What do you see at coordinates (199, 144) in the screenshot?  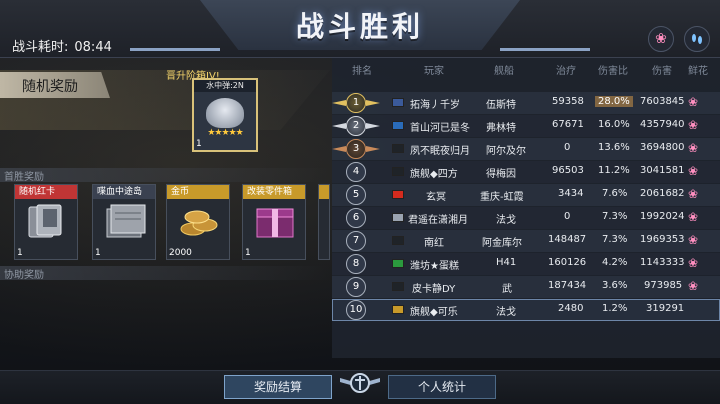 I see `promotion-card-count: 1` at bounding box center [199, 144].